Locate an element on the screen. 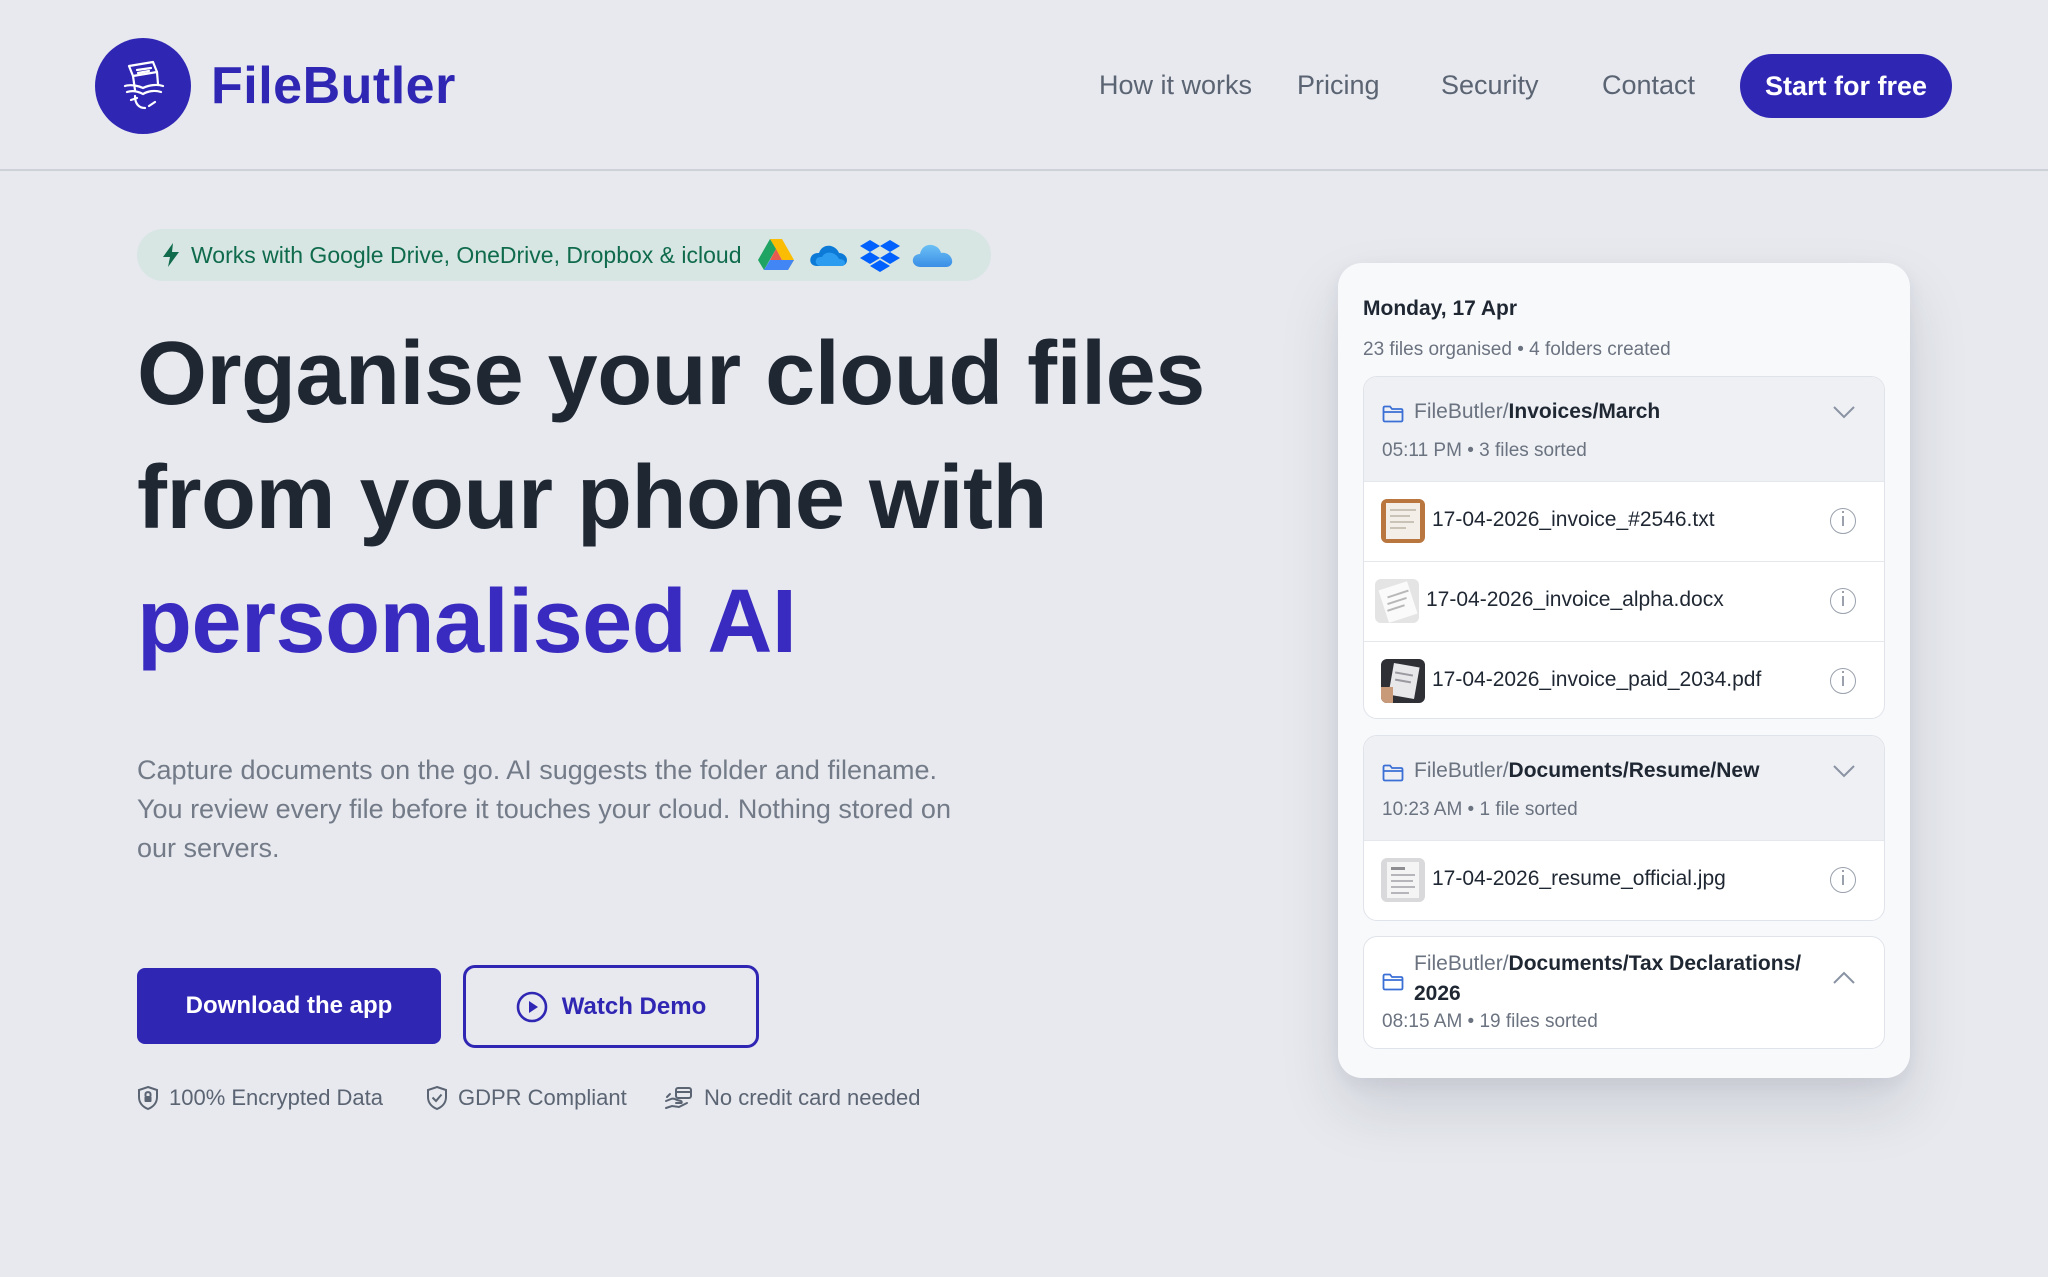 The width and height of the screenshot is (2048, 1277). trust-gdpr: GDPR Compliant is located at coordinates (526, 1098).